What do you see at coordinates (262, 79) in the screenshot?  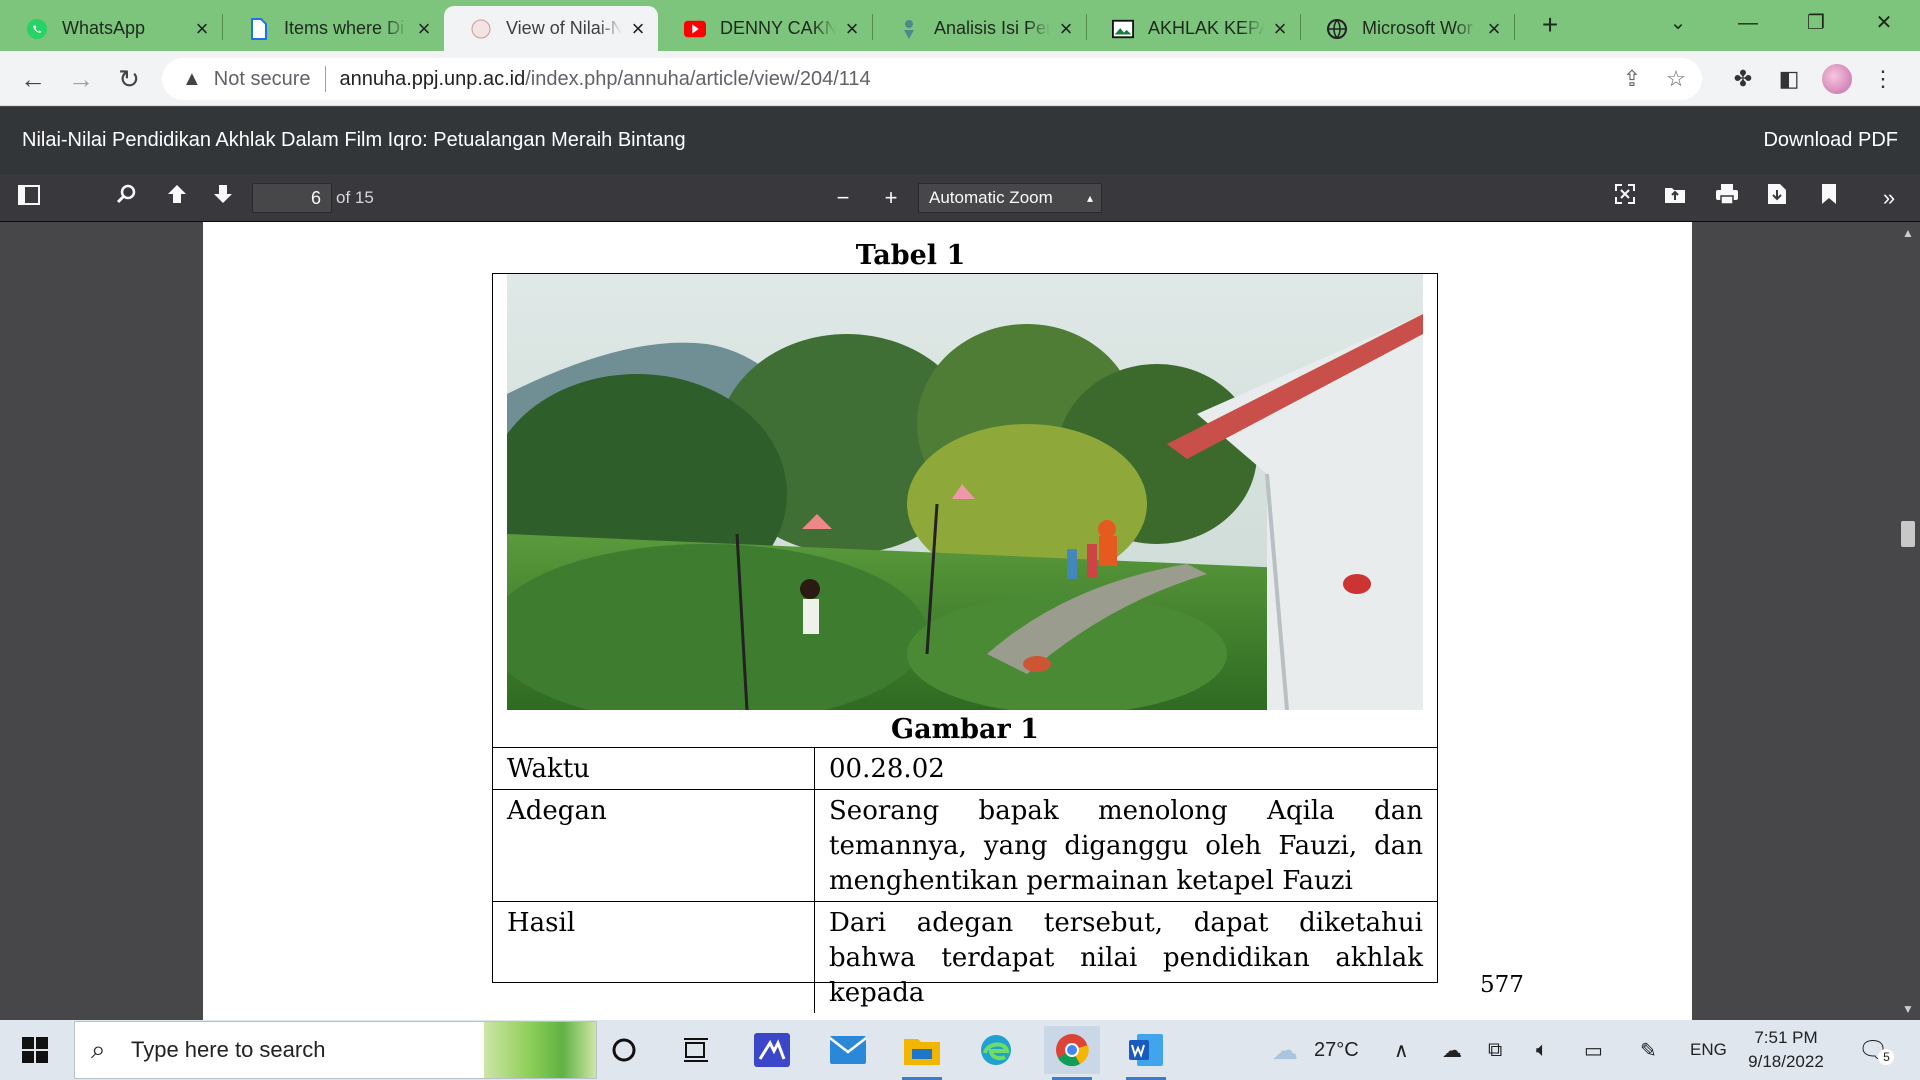 I see `security-label: Not secure` at bounding box center [262, 79].